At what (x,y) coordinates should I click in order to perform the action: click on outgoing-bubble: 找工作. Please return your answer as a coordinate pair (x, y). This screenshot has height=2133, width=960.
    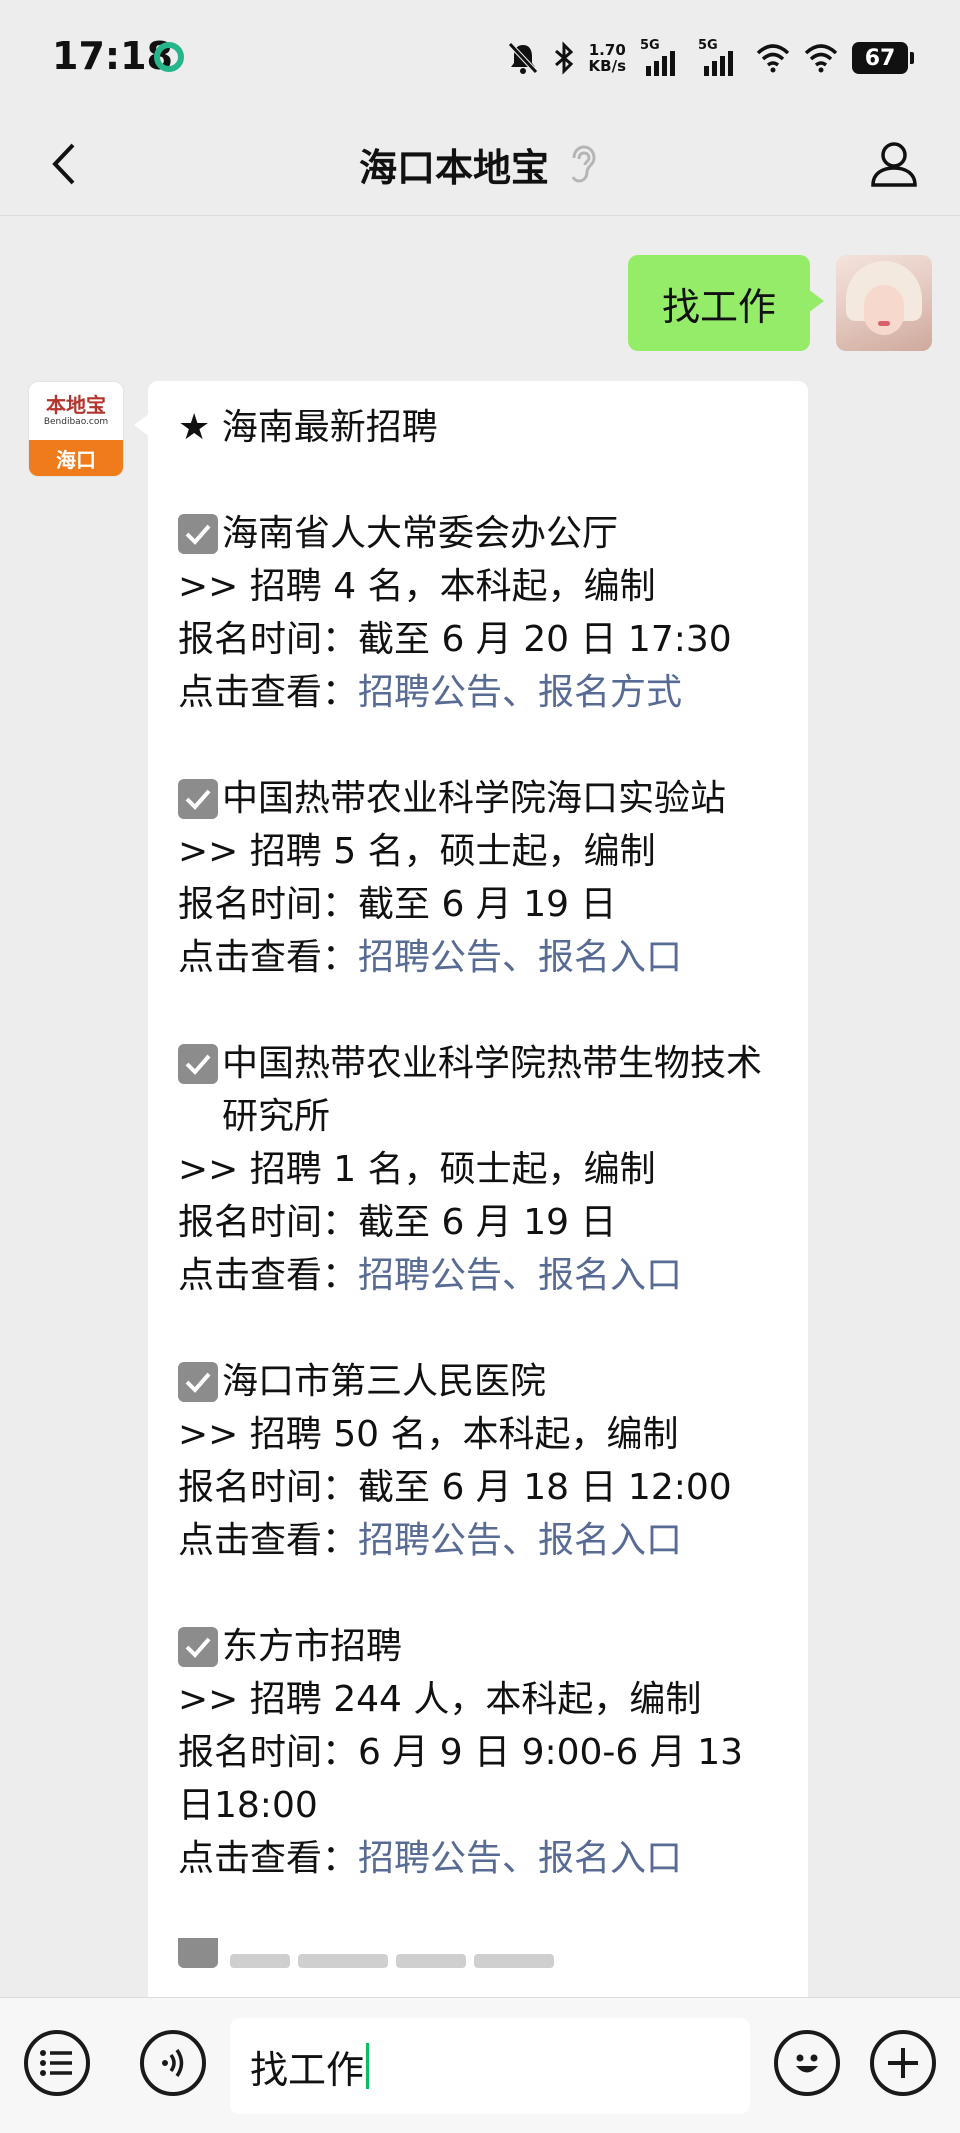
    Looking at the image, I should click on (726, 303).